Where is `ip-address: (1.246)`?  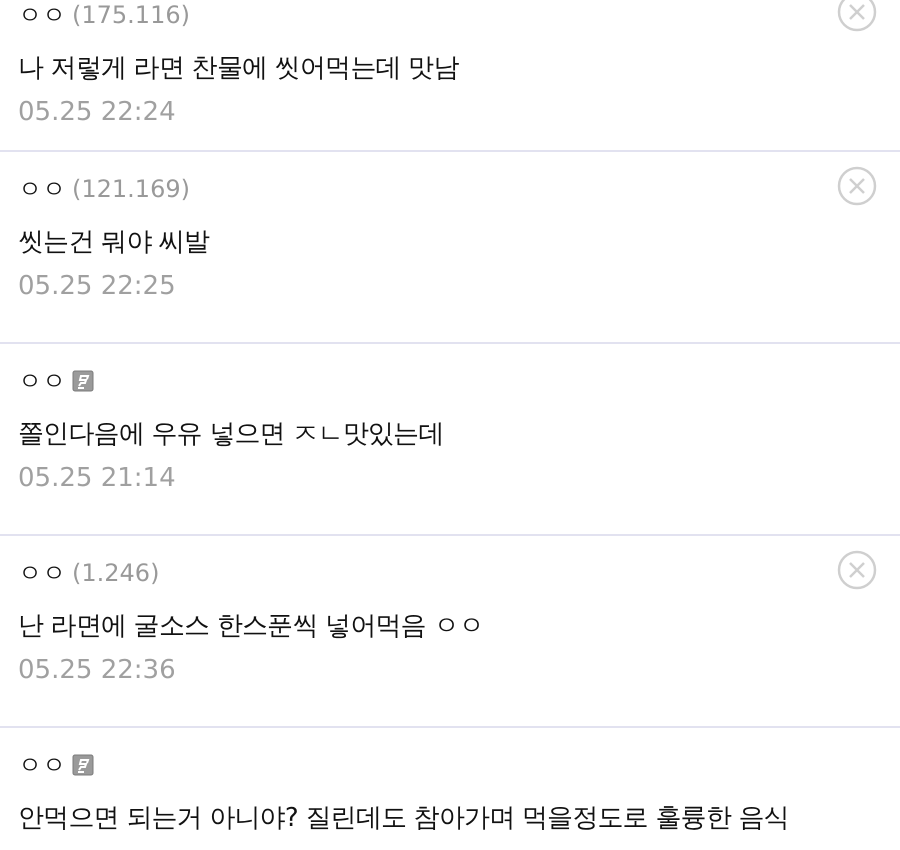 ip-address: (1.246) is located at coordinates (116, 573).